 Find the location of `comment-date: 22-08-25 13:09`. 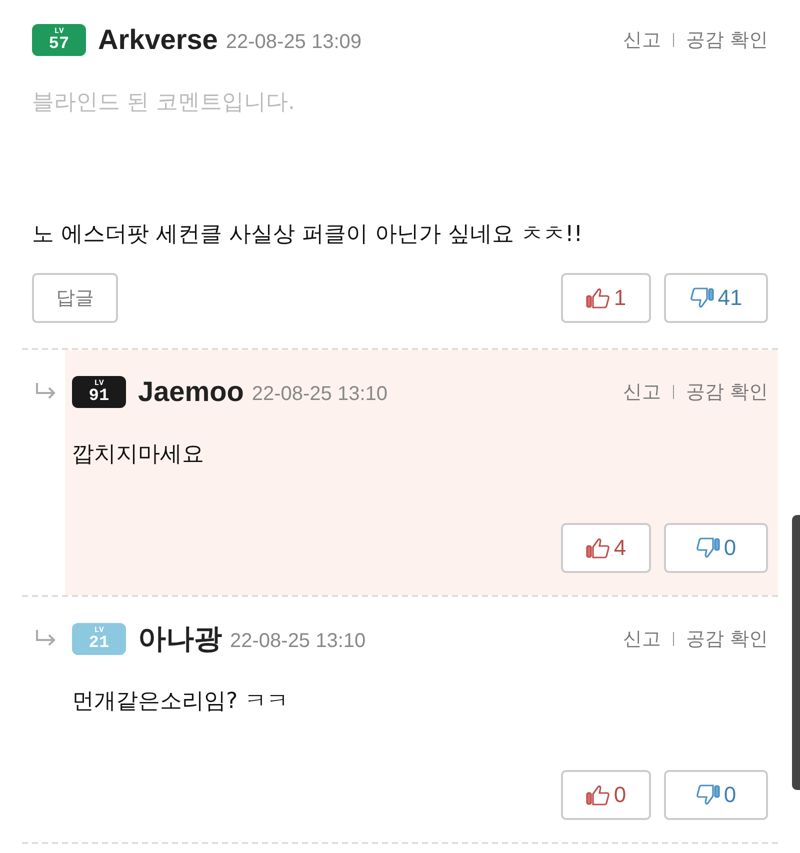

comment-date: 22-08-25 13:09 is located at coordinates (294, 42).